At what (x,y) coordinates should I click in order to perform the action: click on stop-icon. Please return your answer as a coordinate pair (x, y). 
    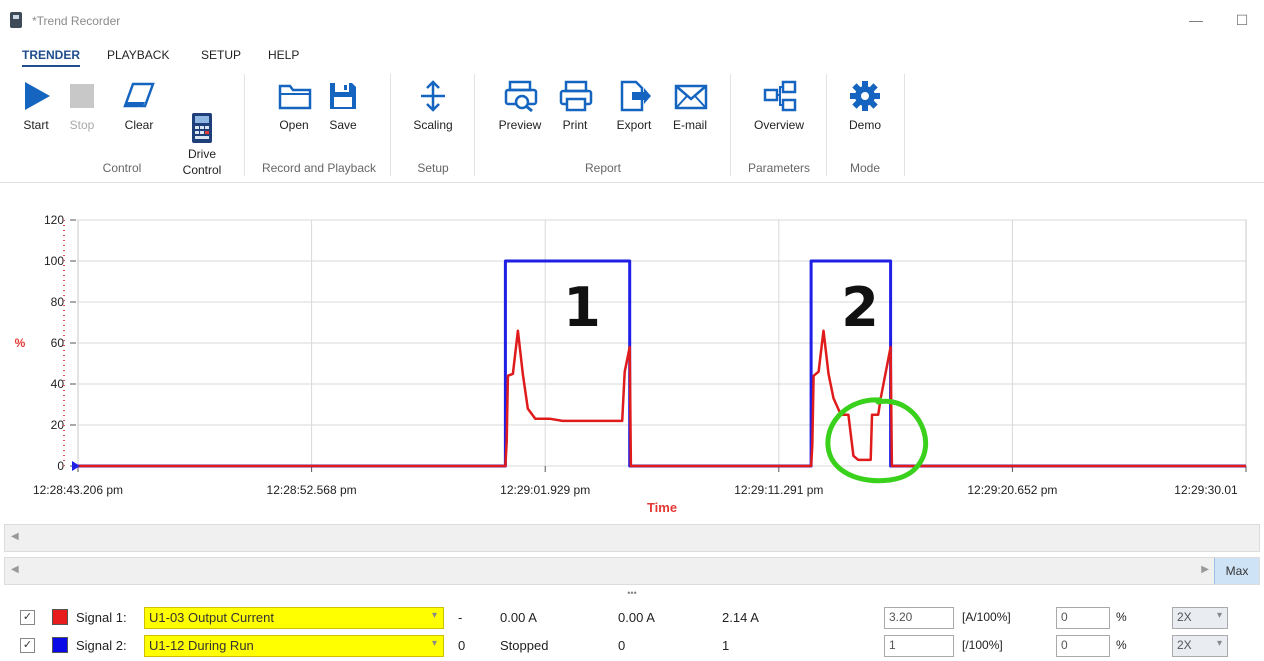
    Looking at the image, I should click on (82, 96).